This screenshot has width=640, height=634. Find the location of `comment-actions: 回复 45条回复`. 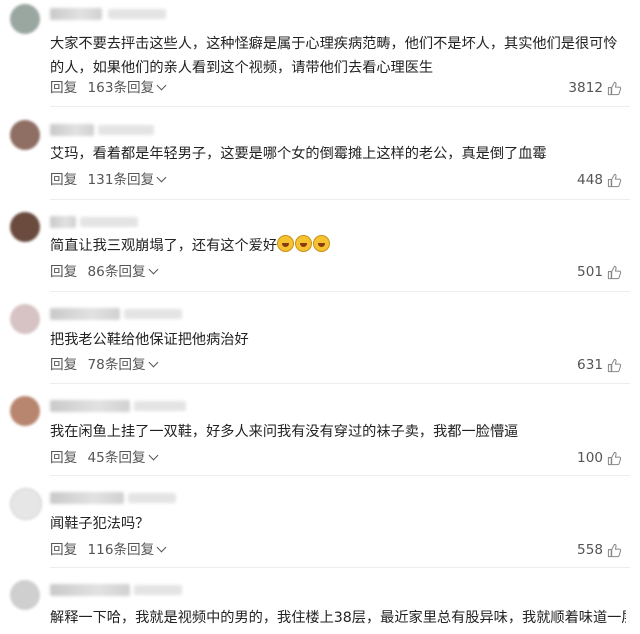

comment-actions: 回复 45条回复 is located at coordinates (104, 458).